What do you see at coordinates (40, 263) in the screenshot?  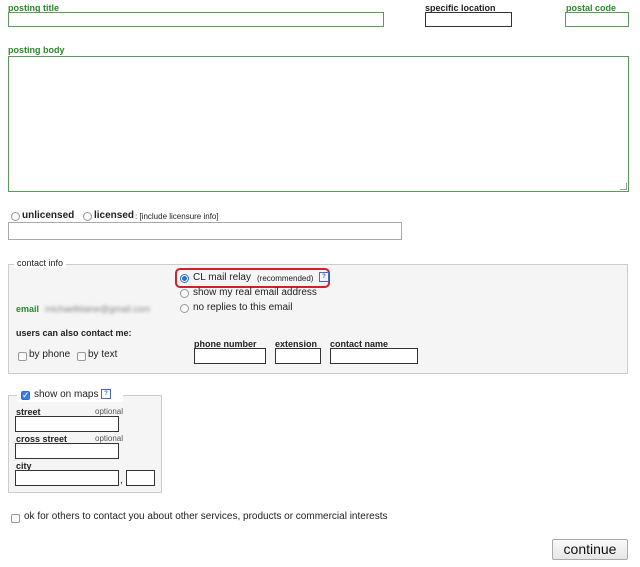 I see `contact-info-legend: contact info` at bounding box center [40, 263].